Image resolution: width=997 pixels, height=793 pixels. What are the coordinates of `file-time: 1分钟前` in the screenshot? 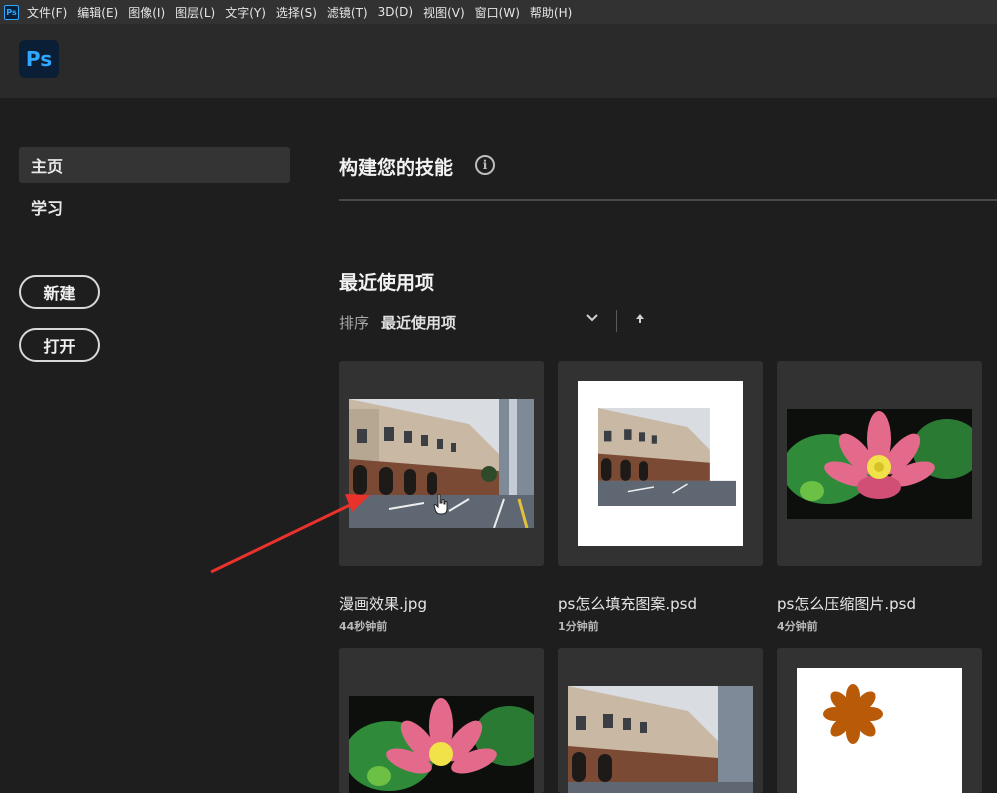 It's located at (578, 626).